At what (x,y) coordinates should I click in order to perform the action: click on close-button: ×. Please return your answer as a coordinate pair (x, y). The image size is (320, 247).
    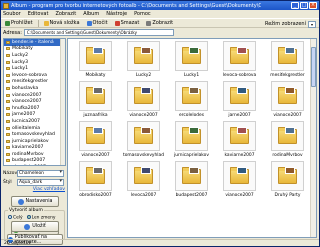
    Looking at the image, I should click on (313, 5).